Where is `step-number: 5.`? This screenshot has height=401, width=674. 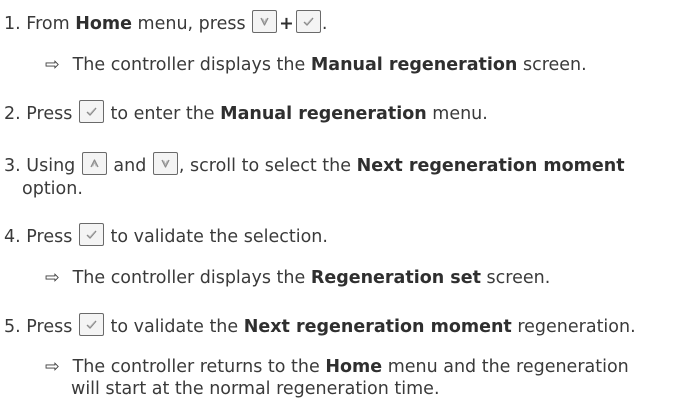
step-number: 5. is located at coordinates (12, 327).